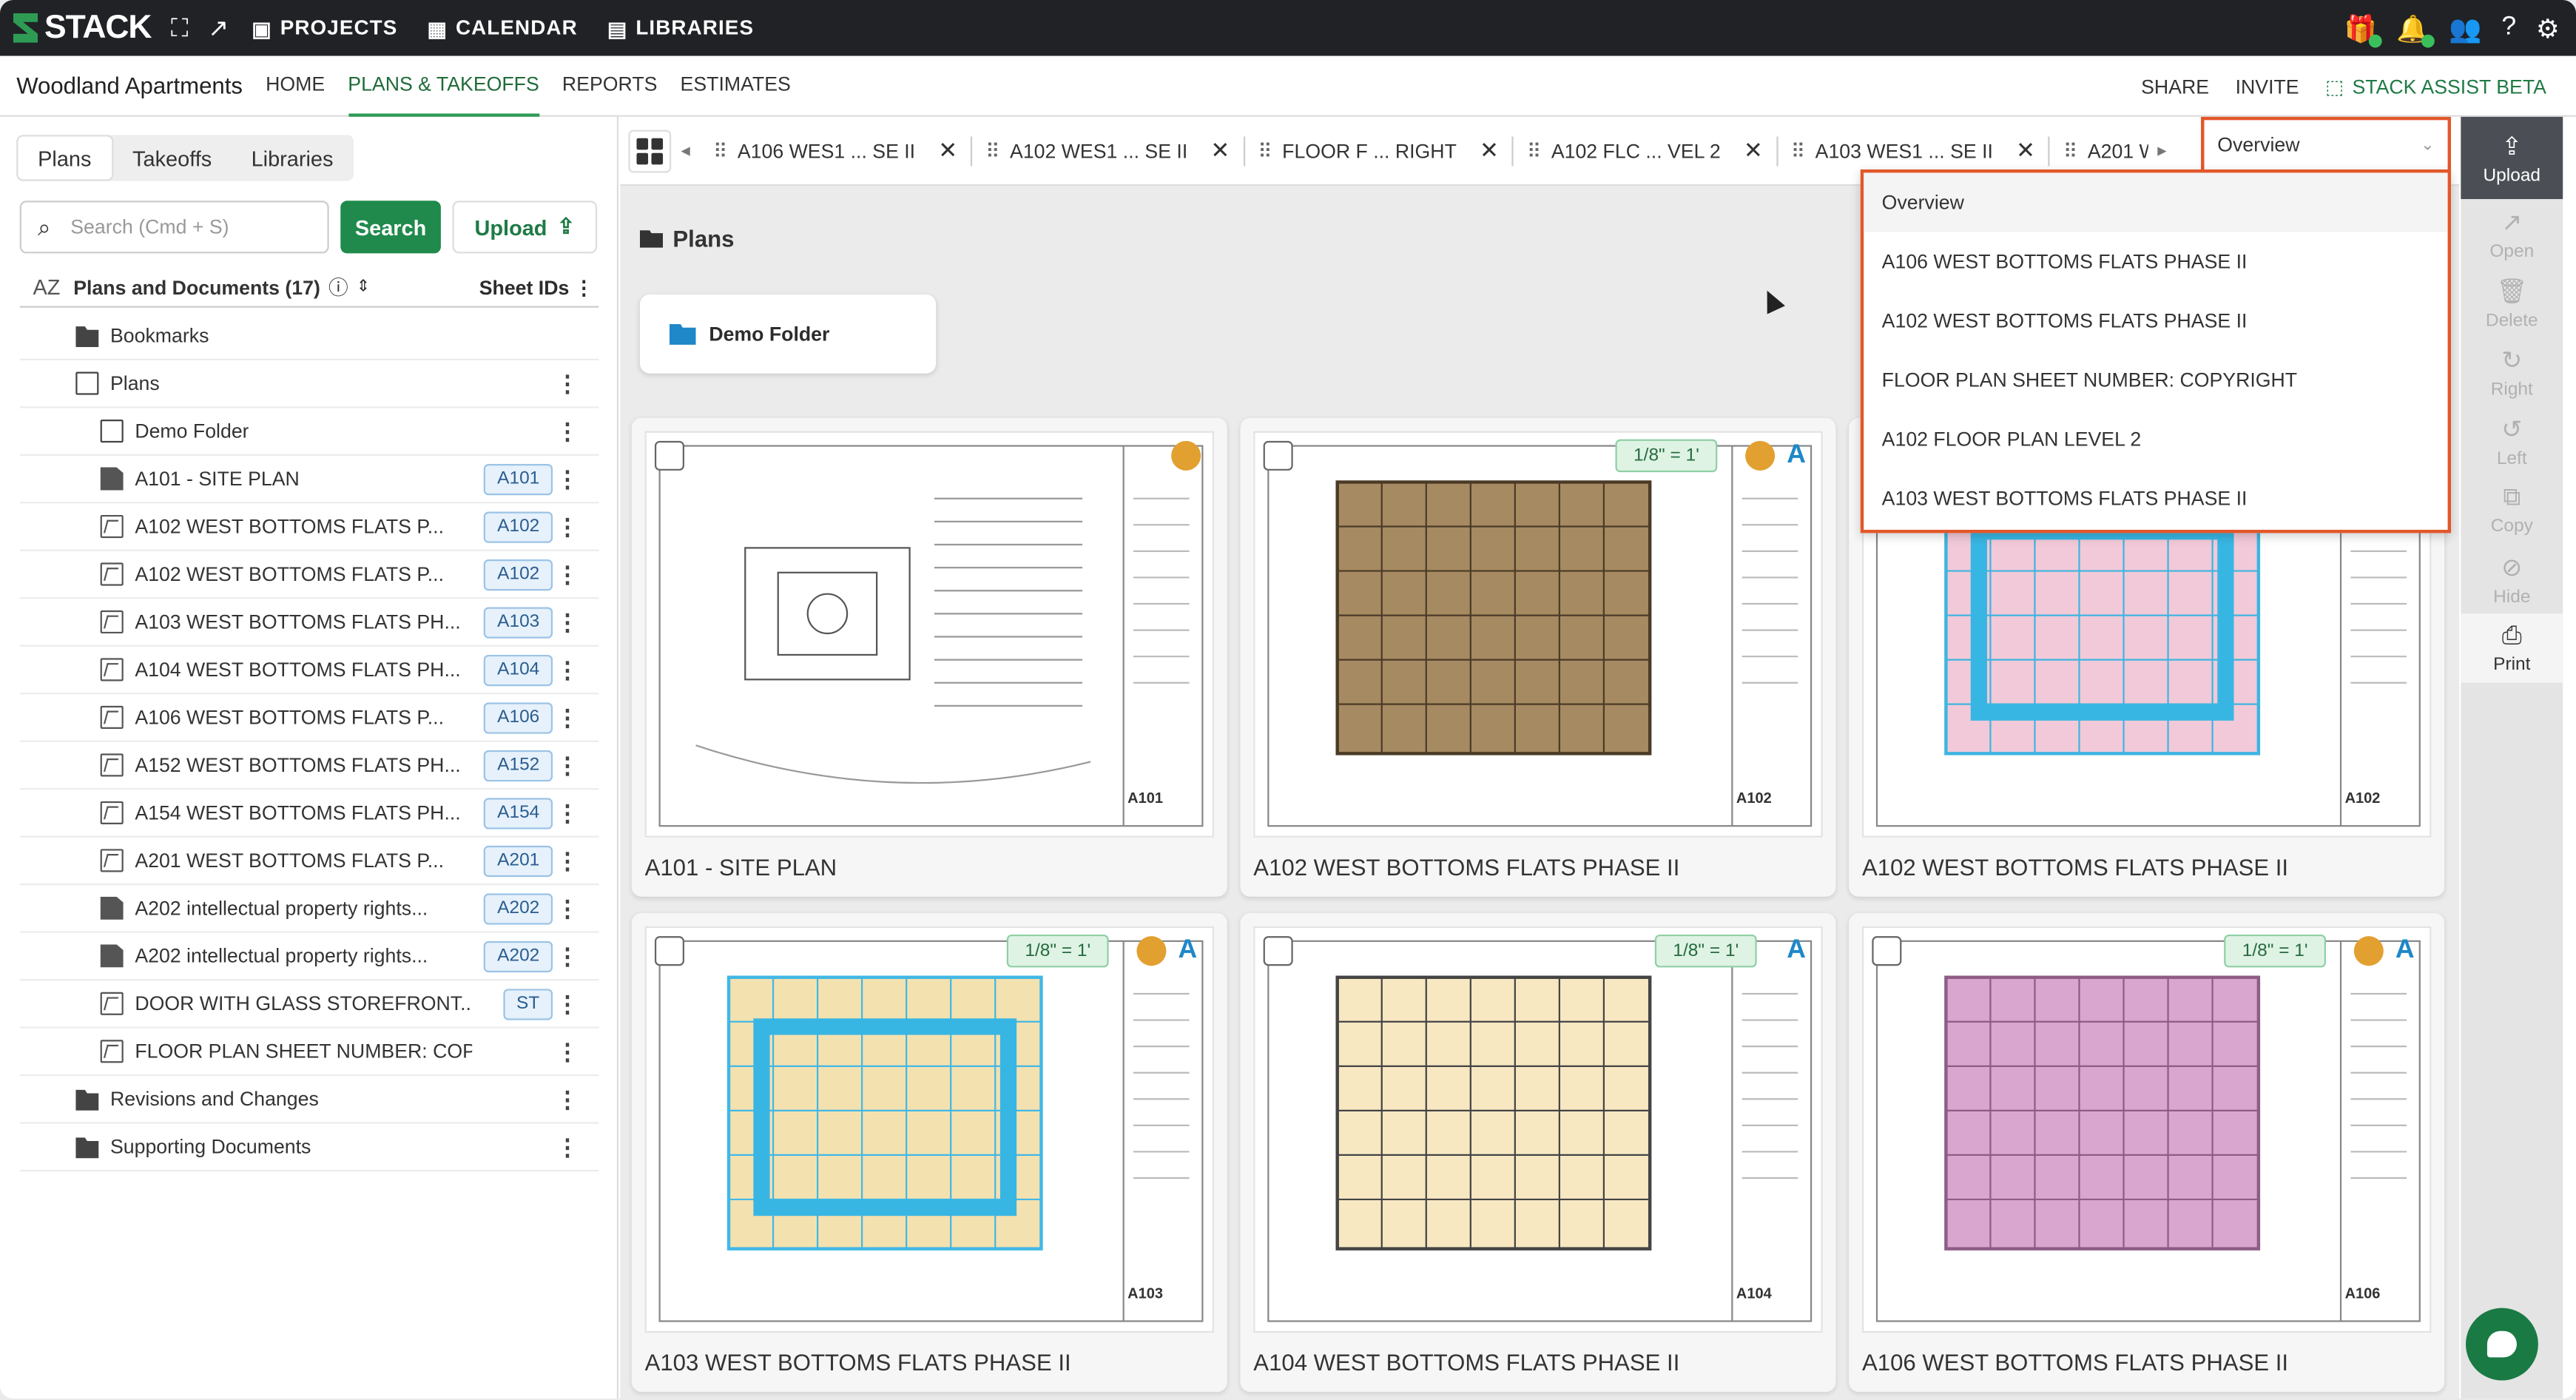  I want to click on sidebar-copy: ⧉ Copy, so click(2512, 511).